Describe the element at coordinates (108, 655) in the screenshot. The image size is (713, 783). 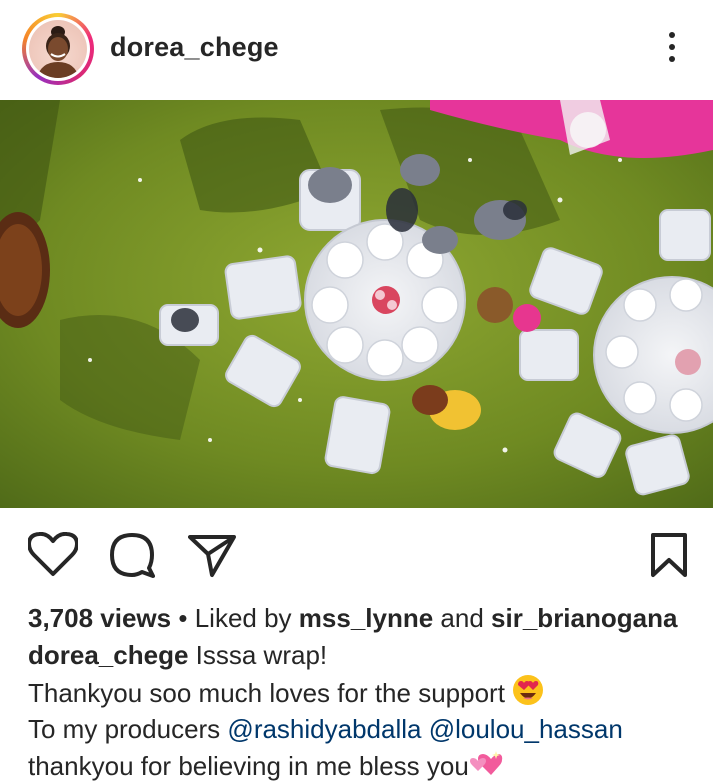
I see `caption-username: dorea_chege` at that location.